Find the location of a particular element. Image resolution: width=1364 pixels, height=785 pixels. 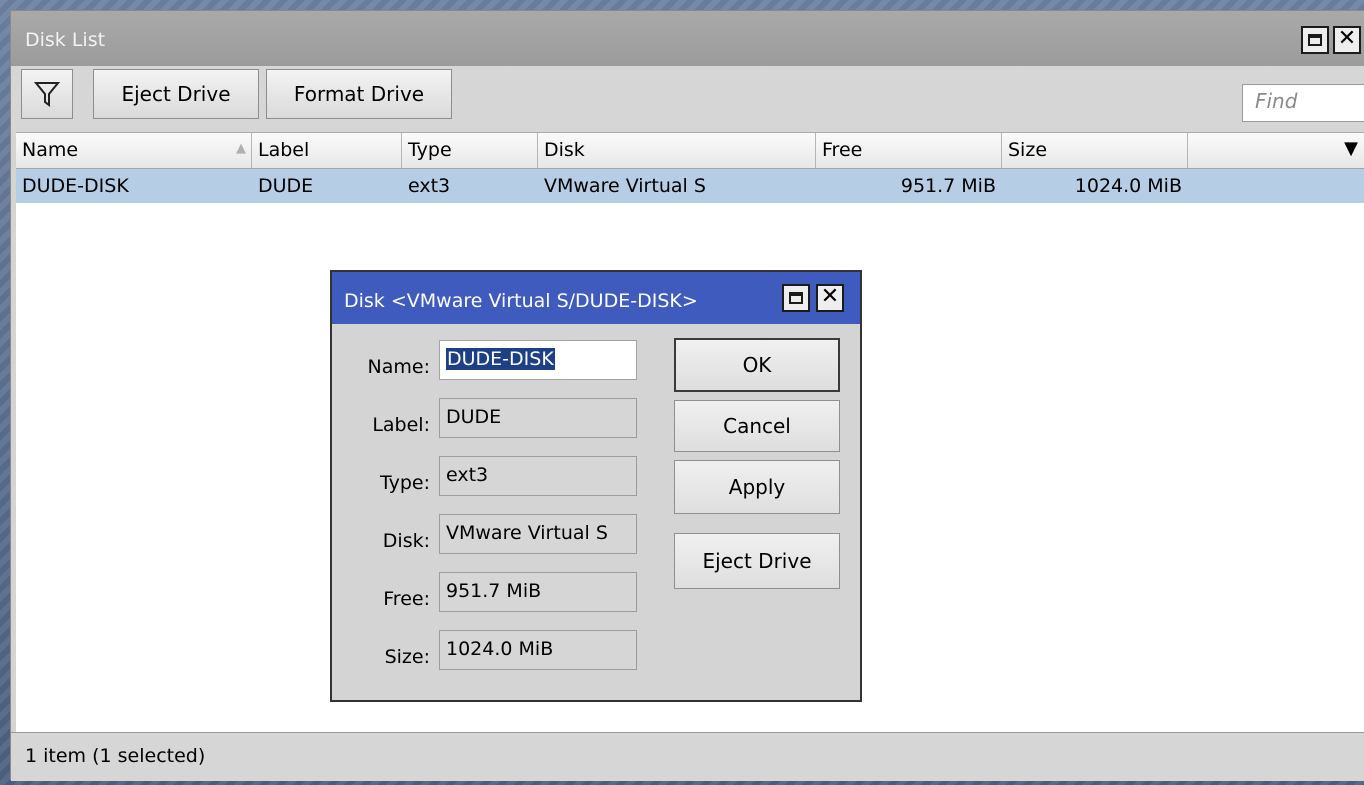

column-menu-dropdown-icon: ▼ is located at coordinates (1351, 148).